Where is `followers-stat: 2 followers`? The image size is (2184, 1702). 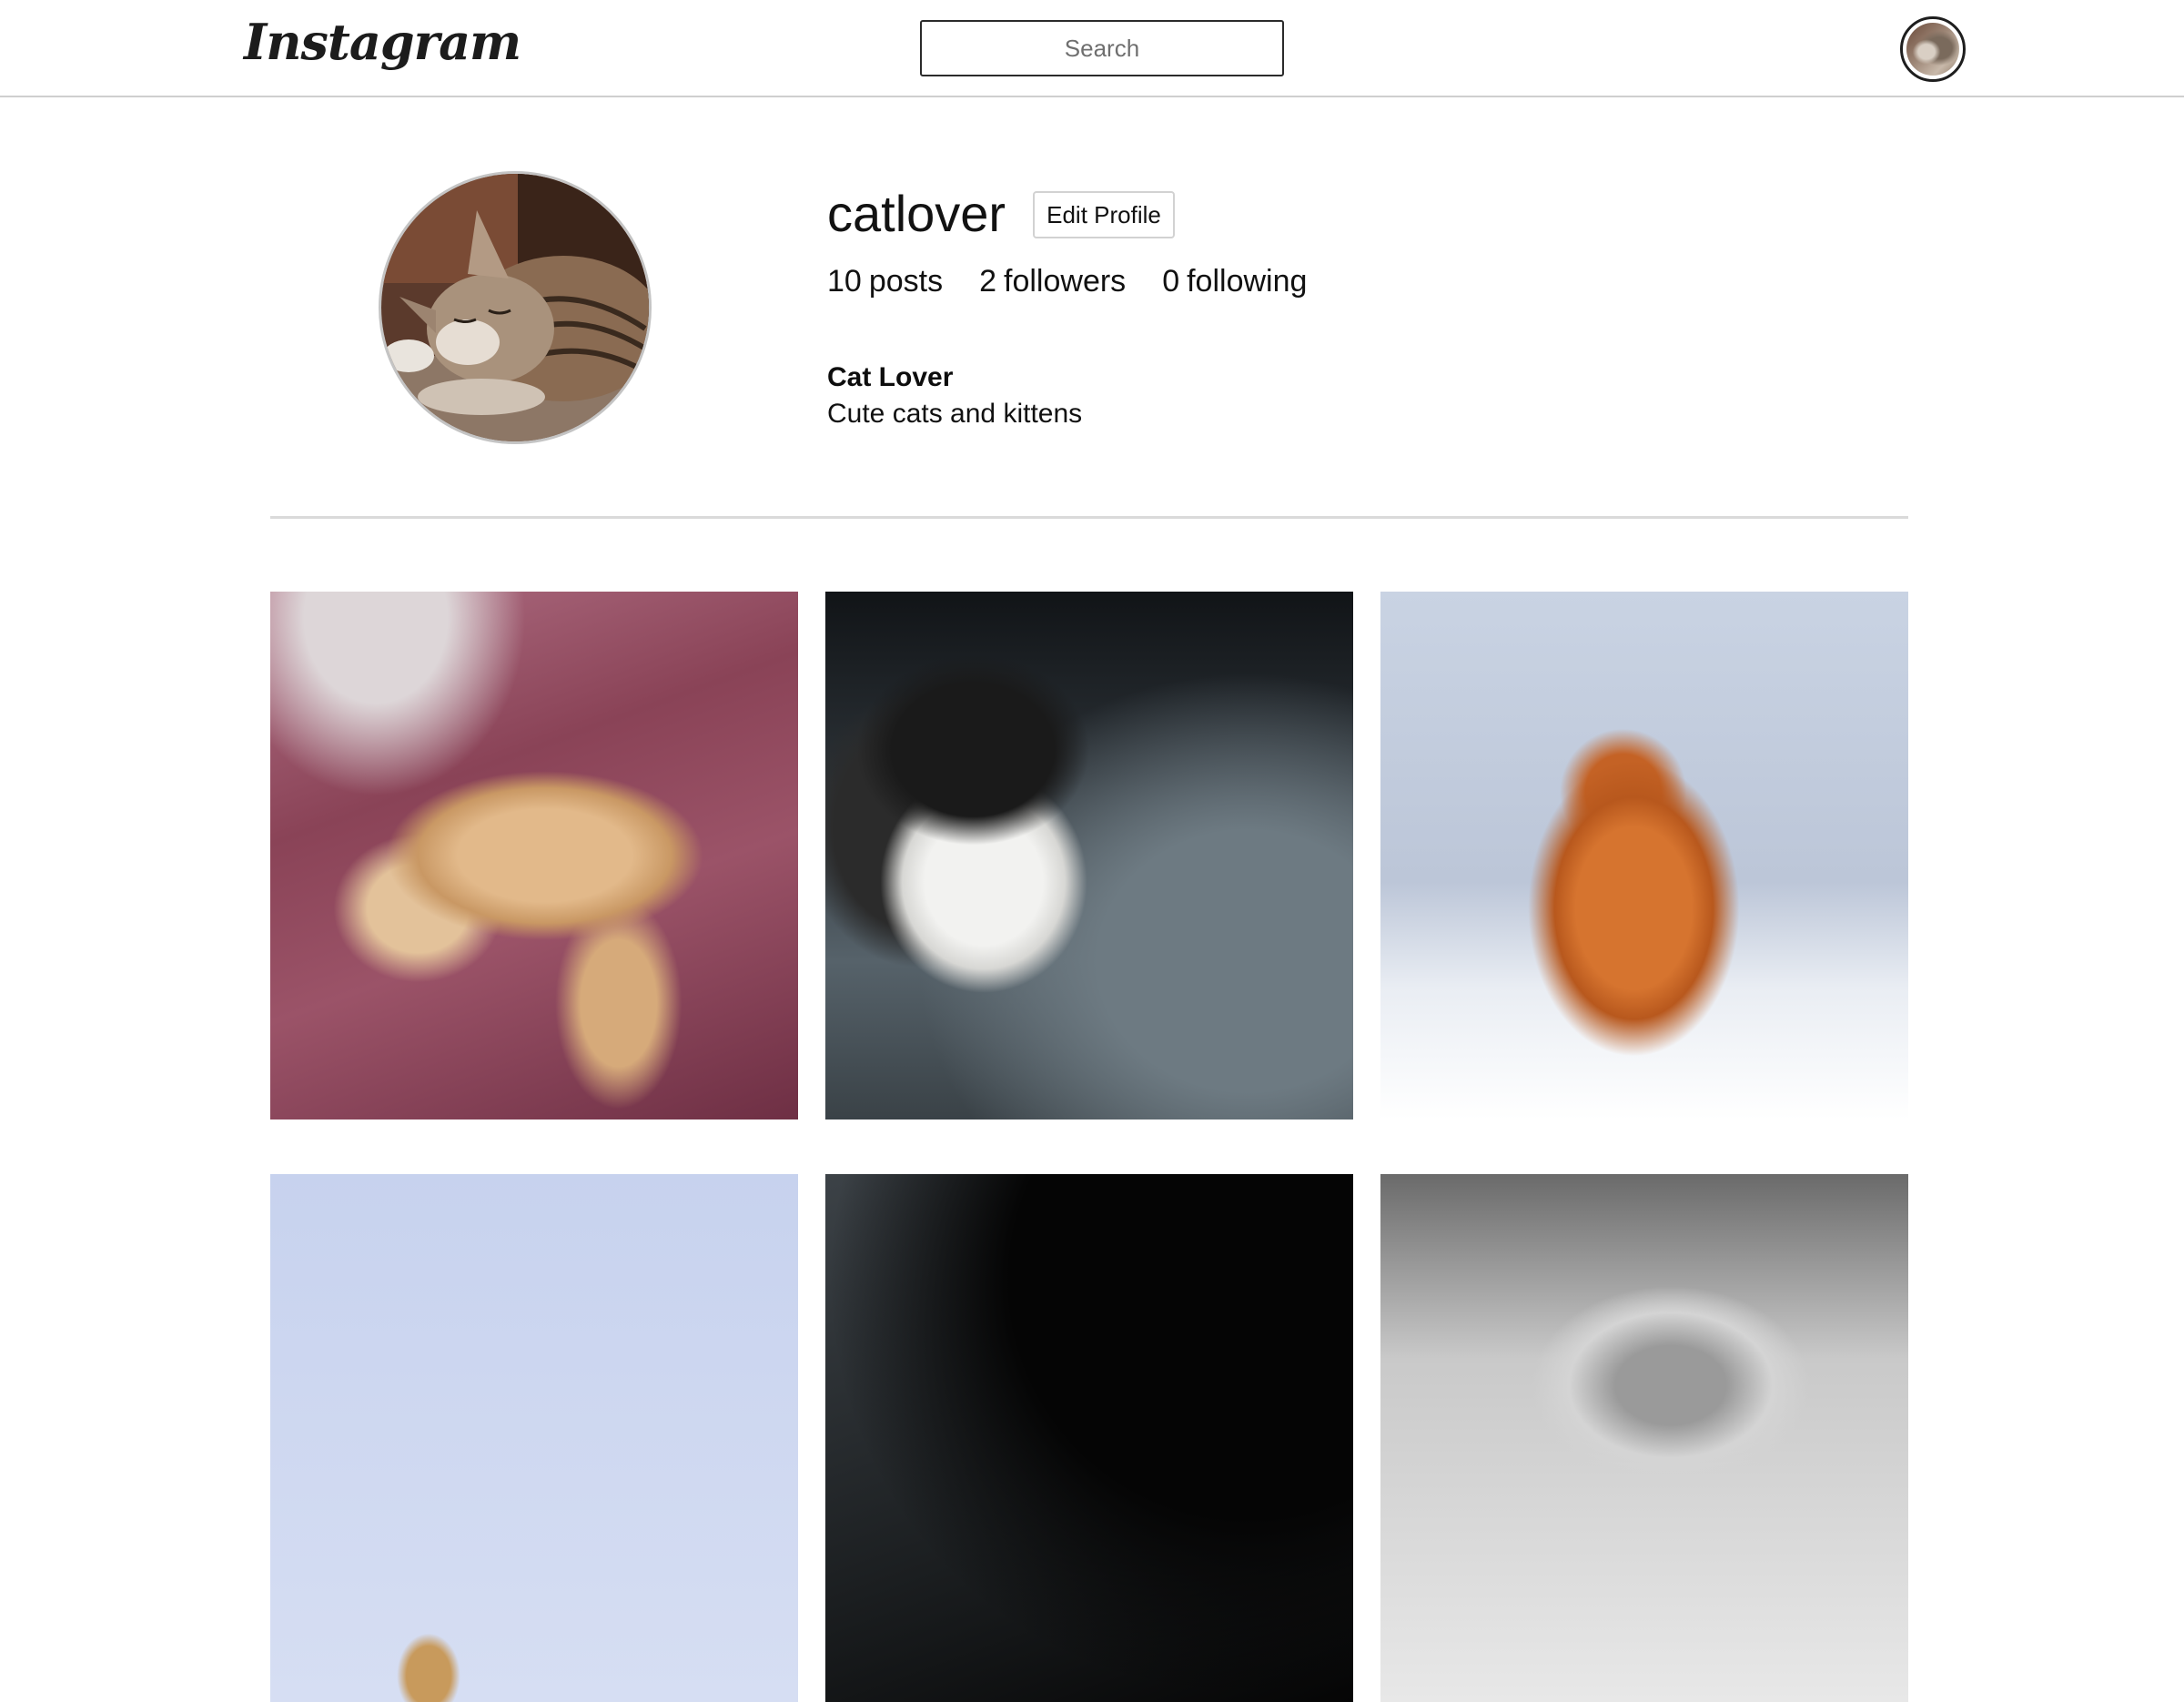 followers-stat: 2 followers is located at coordinates (1052, 281).